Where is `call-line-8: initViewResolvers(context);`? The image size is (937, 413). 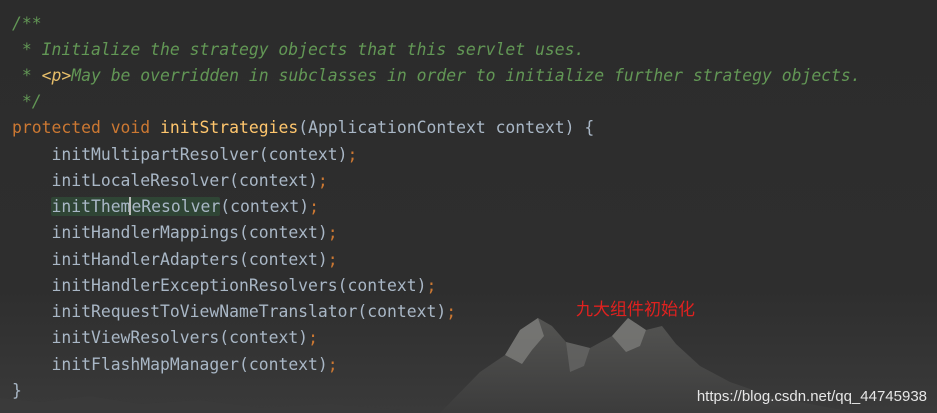 call-line-8: initViewResolvers(context); is located at coordinates (165, 338).